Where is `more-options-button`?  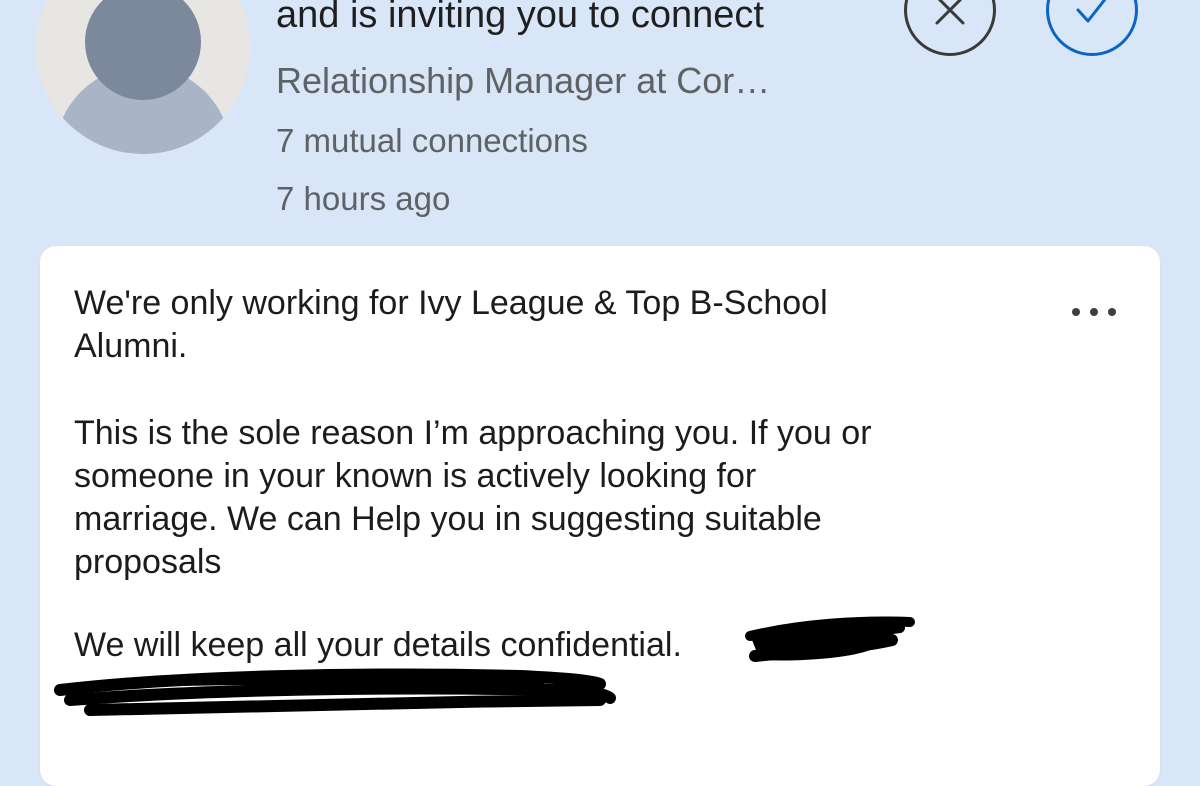
more-options-button is located at coordinates (1094, 312).